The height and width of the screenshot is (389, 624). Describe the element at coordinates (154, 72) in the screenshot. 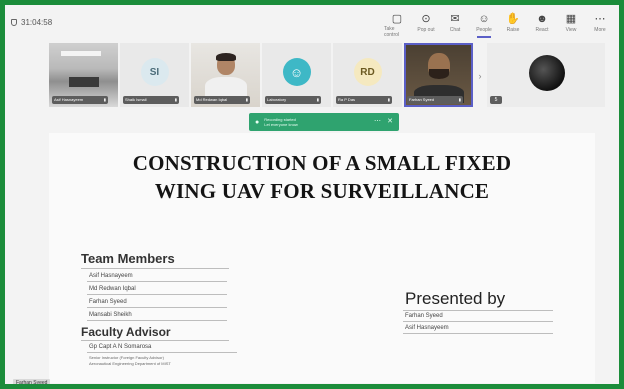

I see `avatar: SI` at that location.